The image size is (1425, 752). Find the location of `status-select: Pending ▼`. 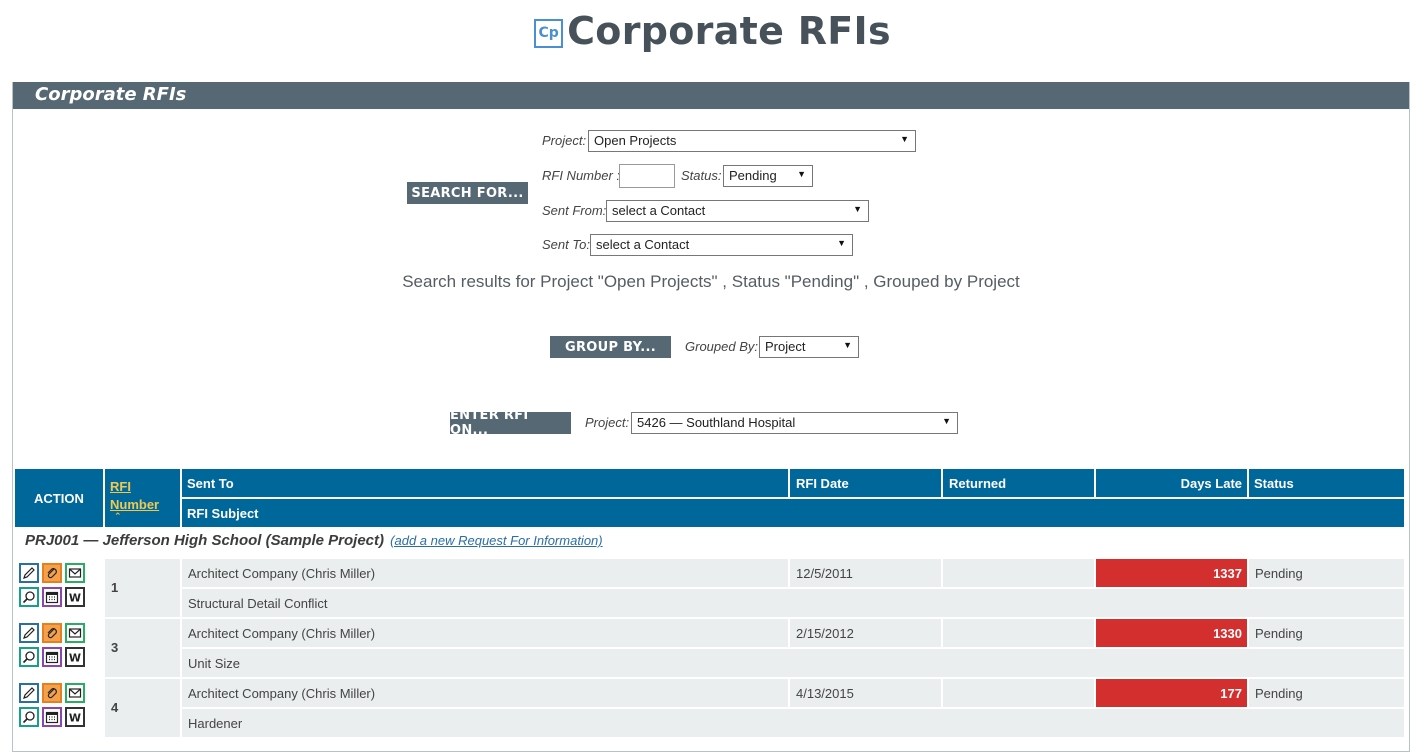

status-select: Pending ▼ is located at coordinates (768, 176).